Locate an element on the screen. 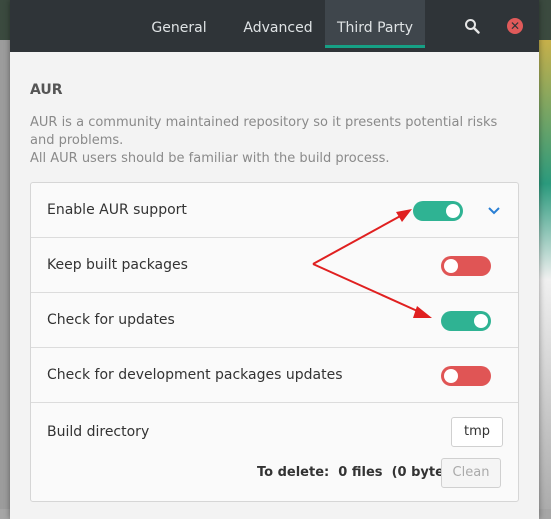 Image resolution: width=551 pixels, height=519 pixels. setting-label: Keep built packages is located at coordinates (117, 265).